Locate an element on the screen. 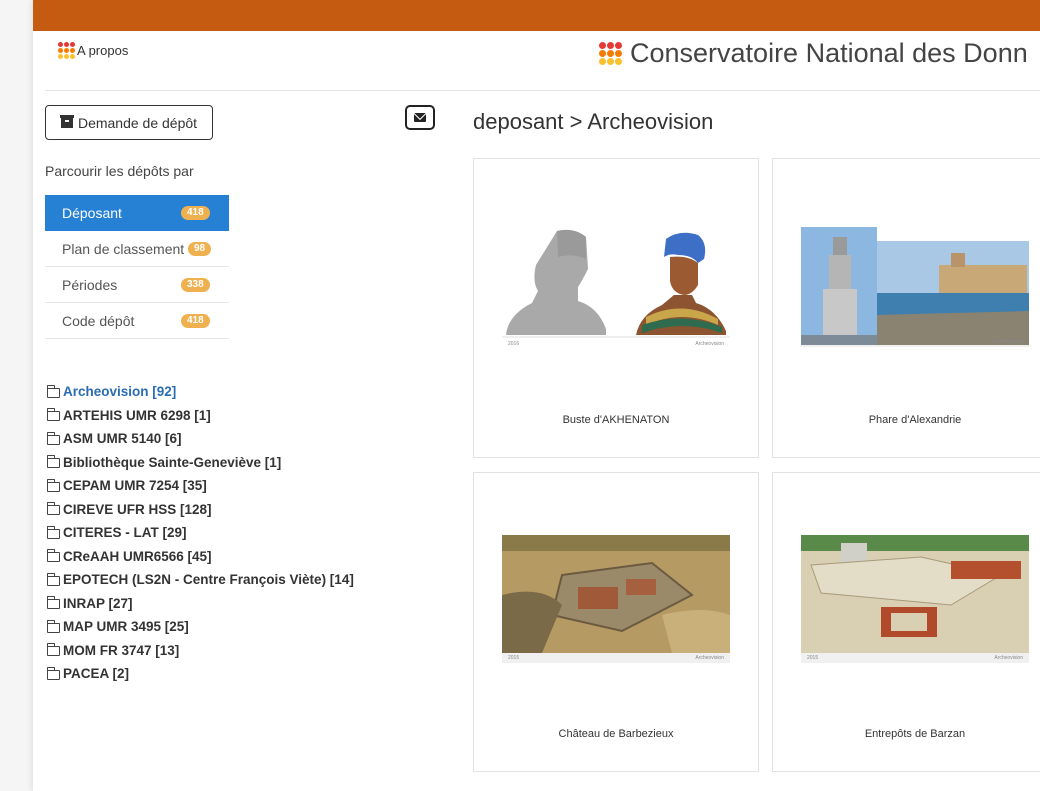 This screenshot has width=1040, height=791. record-card: 2016 Archeovision Buste d'AKHENATON is located at coordinates (616, 308).